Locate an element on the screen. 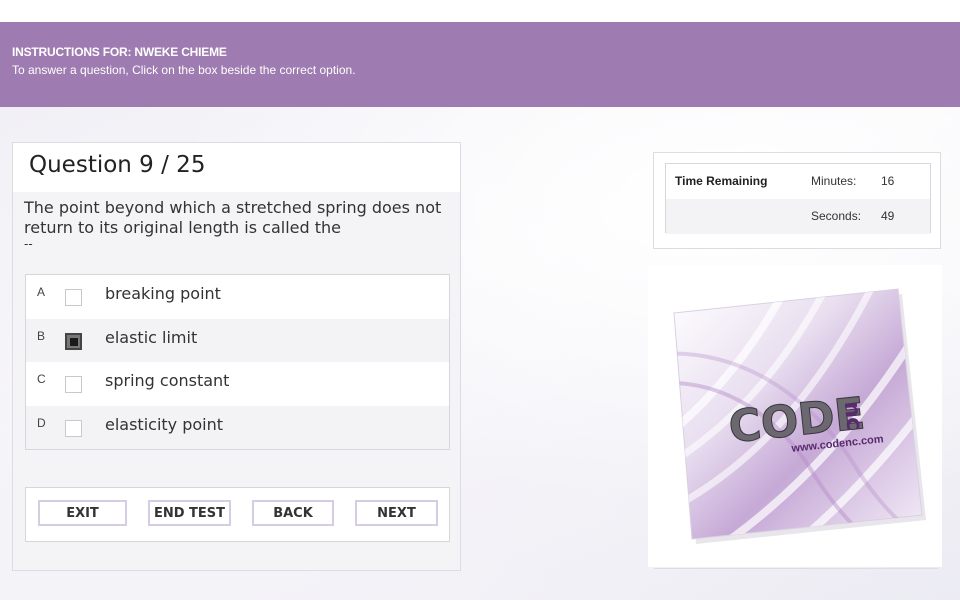 The width and height of the screenshot is (960, 600). option-a: A breaking point is located at coordinates (237, 297).